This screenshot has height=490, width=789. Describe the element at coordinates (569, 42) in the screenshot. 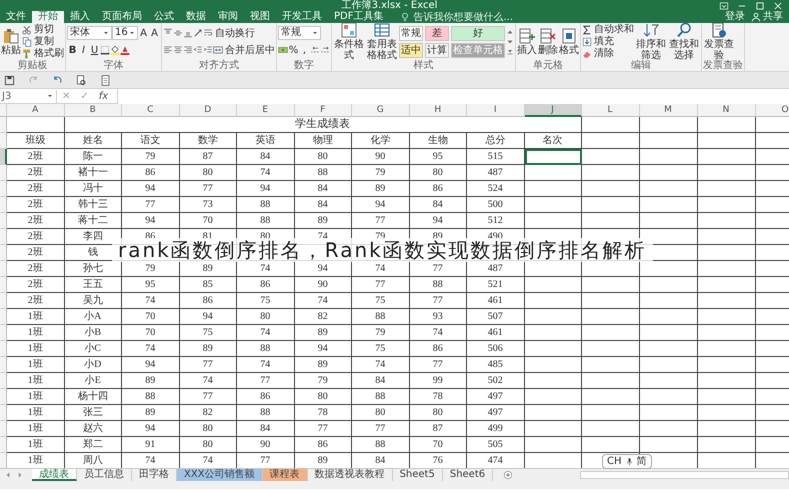

I see `ribbon-button: 格式` at that location.